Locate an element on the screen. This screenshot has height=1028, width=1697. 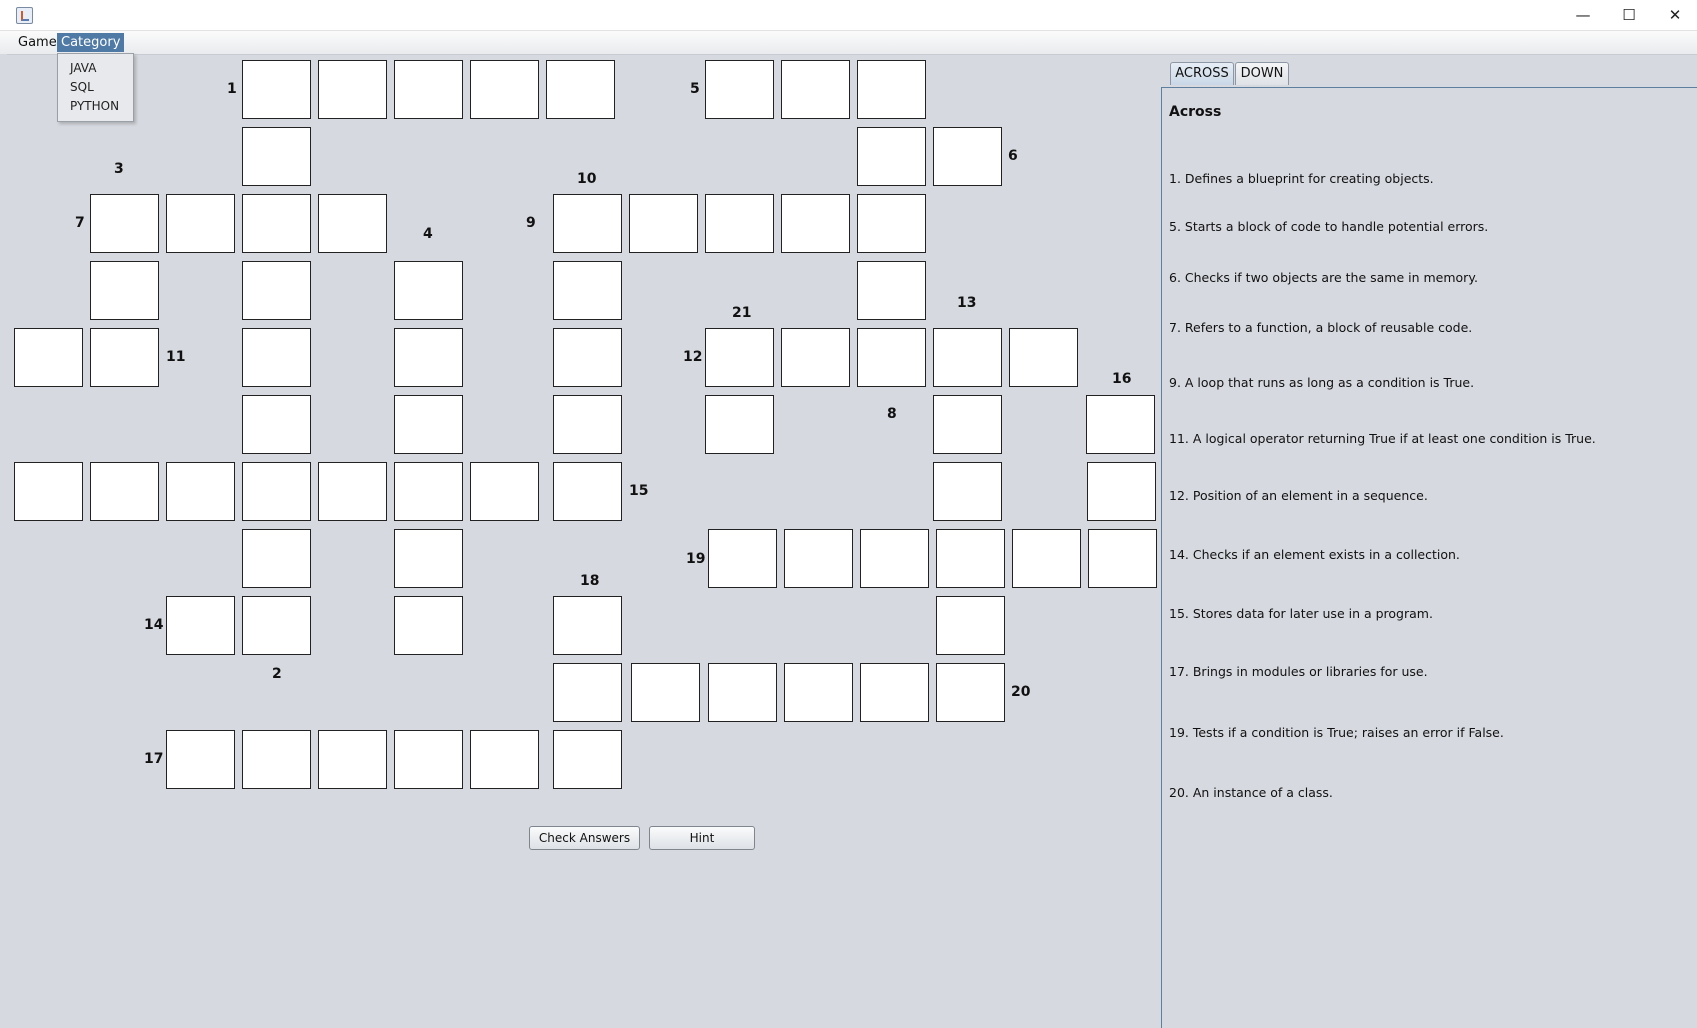
menu-item-java: JAVA is located at coordinates (83, 68).